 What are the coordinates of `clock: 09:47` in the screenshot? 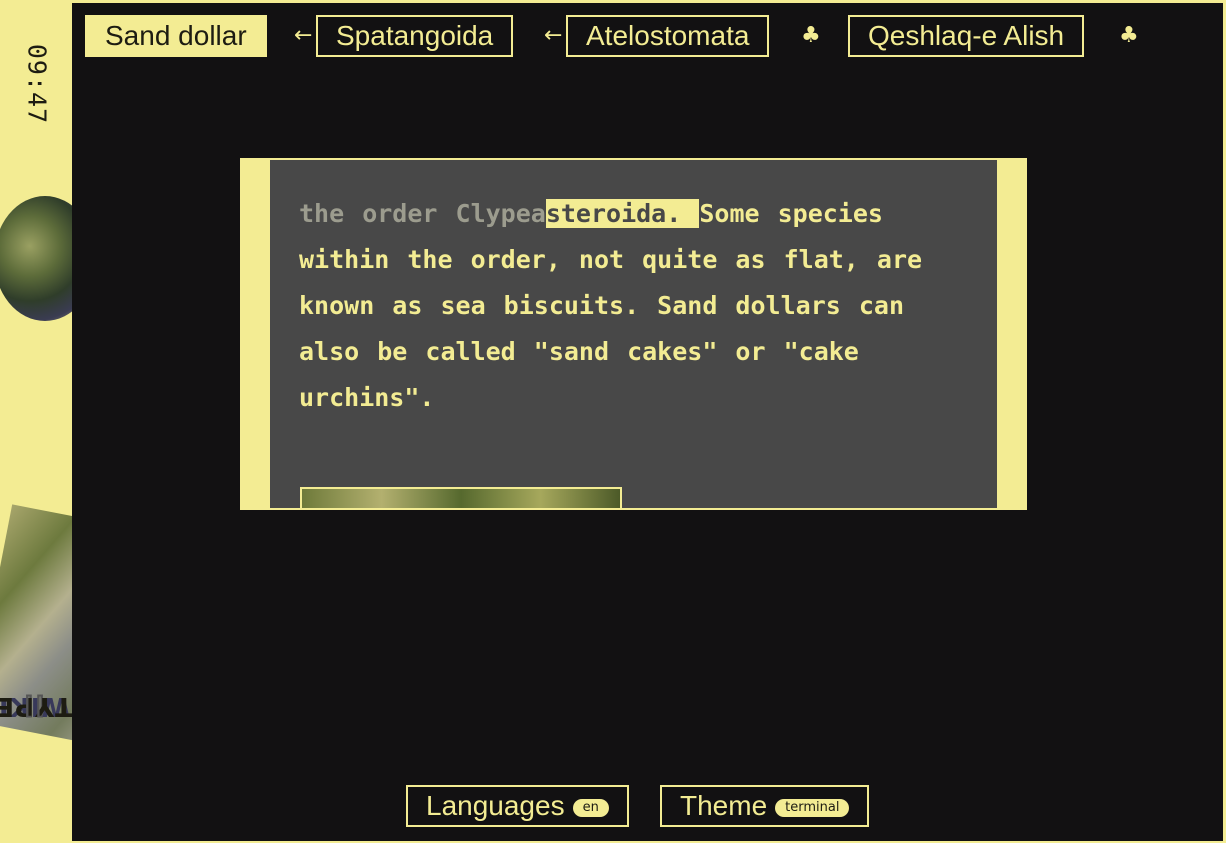 It's located at (37, 84).